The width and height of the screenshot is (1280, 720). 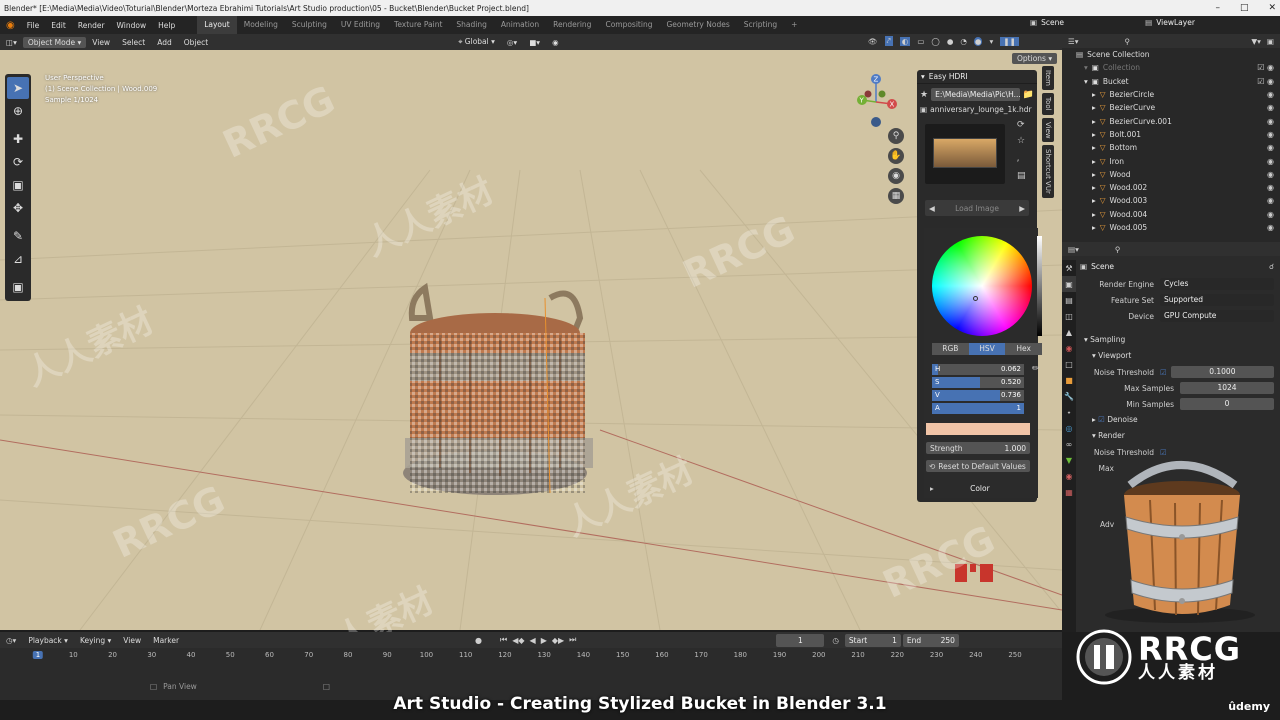 What do you see at coordinates (166, 25) in the screenshot?
I see `menu-help: Help` at bounding box center [166, 25].